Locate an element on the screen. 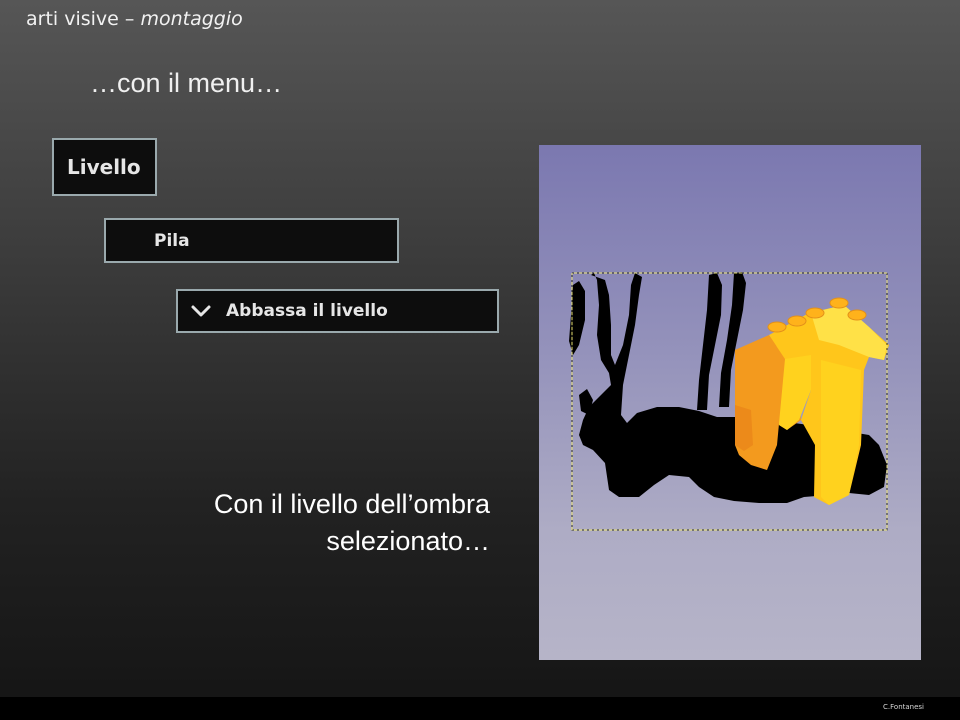 Image resolution: width=960 pixels, height=720 pixels. chevron-down-icon is located at coordinates (201, 311).